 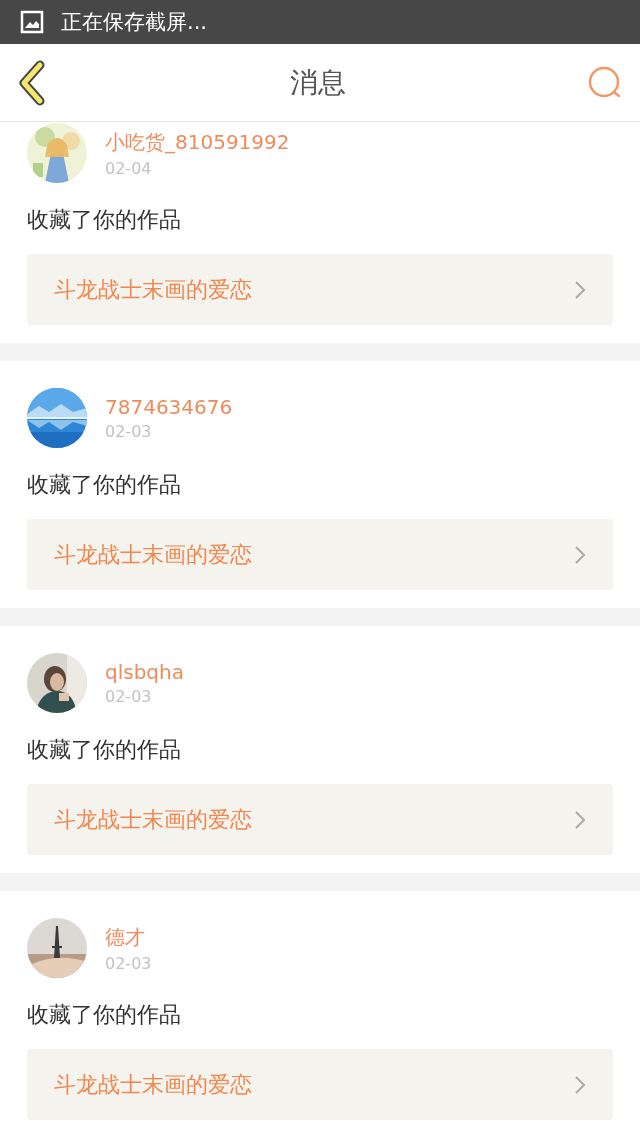 I want to click on username: 7874634676, so click(x=169, y=407).